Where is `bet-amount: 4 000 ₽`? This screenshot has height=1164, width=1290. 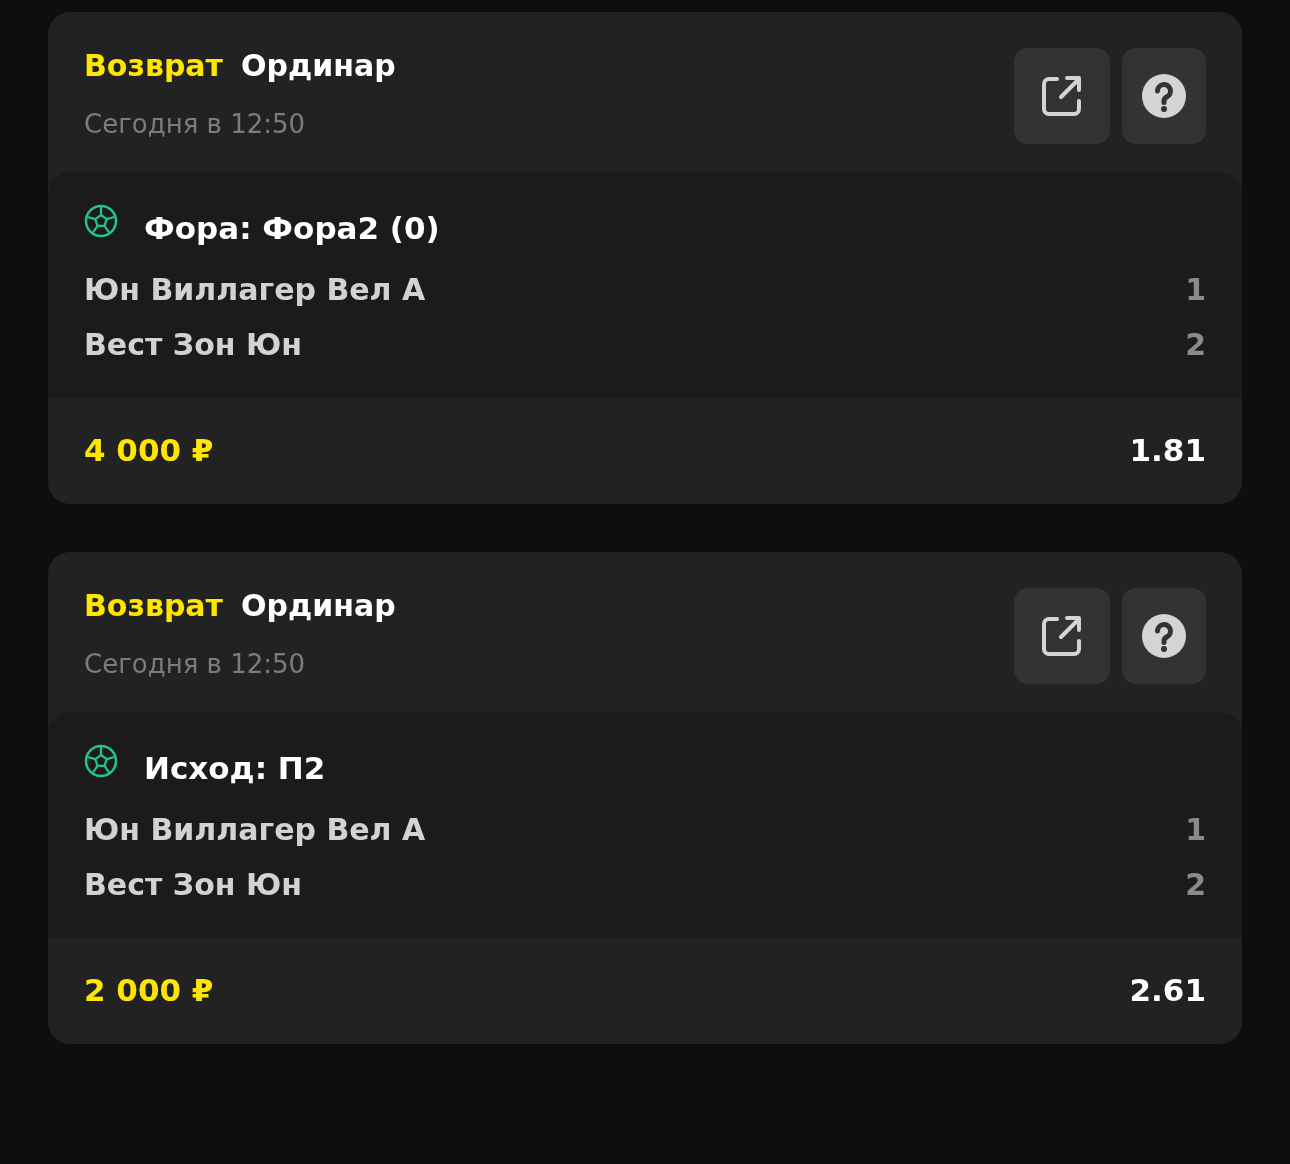
bet-amount: 4 000 ₽ is located at coordinates (149, 450).